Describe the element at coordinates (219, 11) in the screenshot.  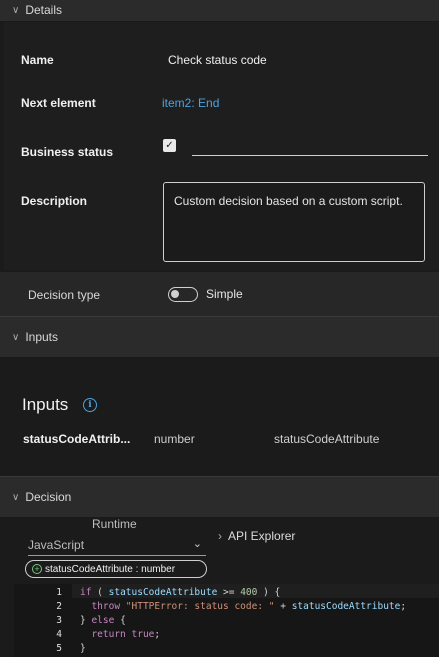
I see `details-section-header: Details` at that location.